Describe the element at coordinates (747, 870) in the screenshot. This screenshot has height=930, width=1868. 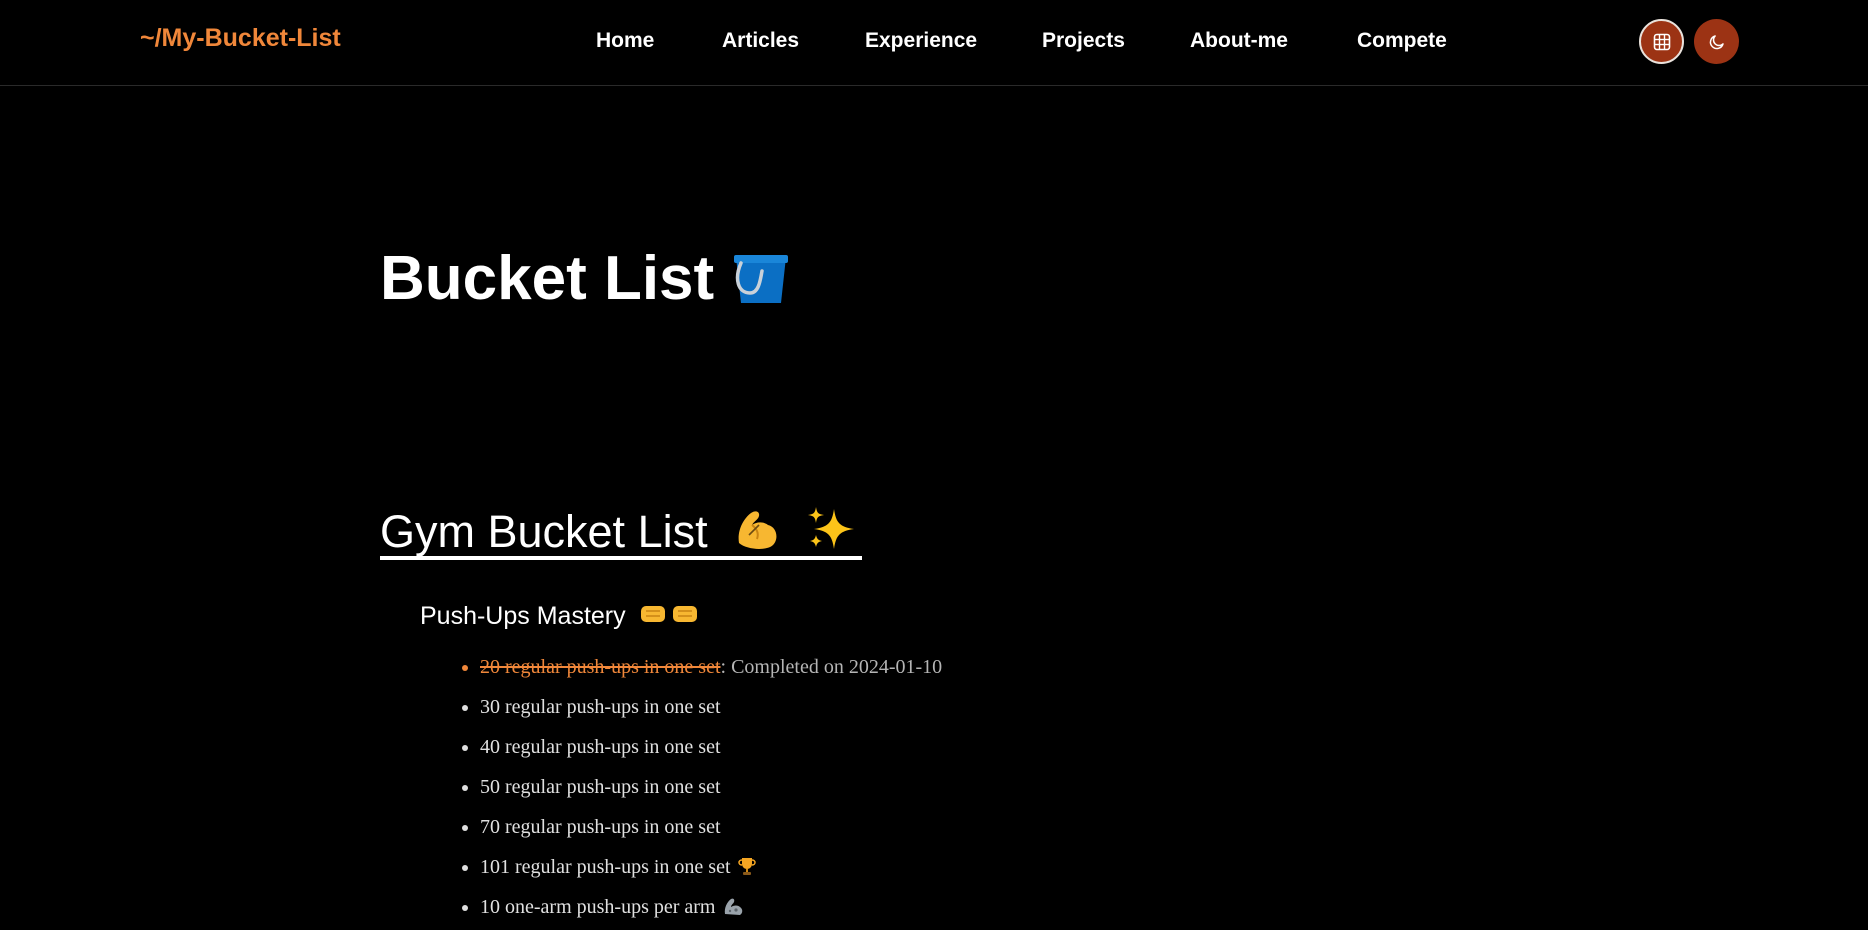
I see `trophy-icon` at that location.